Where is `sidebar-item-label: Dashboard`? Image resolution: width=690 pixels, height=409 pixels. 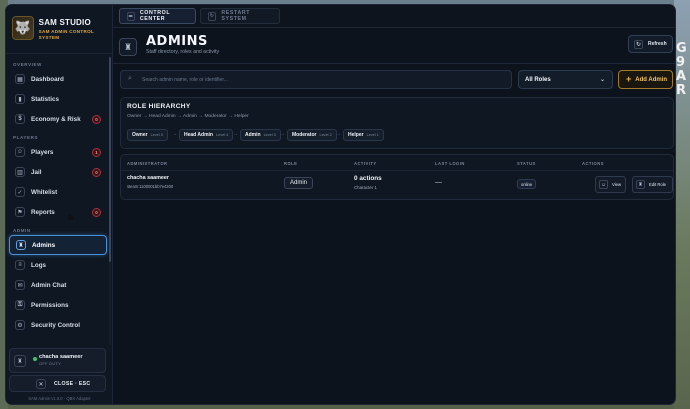 sidebar-item-label: Dashboard is located at coordinates (47, 79).